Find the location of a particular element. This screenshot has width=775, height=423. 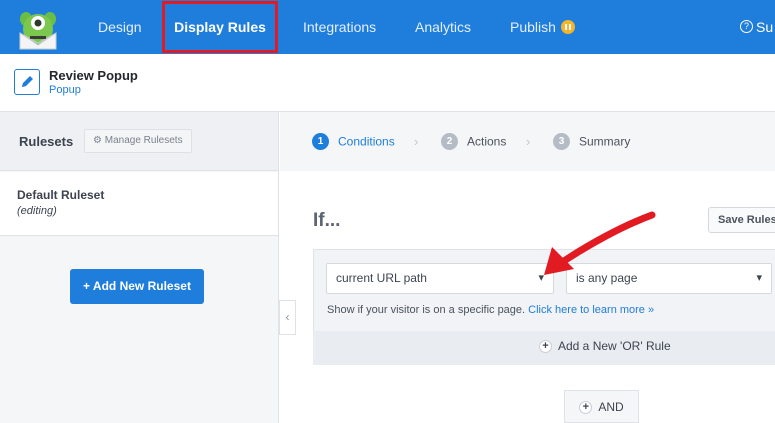

step-label: Summary is located at coordinates (605, 141).